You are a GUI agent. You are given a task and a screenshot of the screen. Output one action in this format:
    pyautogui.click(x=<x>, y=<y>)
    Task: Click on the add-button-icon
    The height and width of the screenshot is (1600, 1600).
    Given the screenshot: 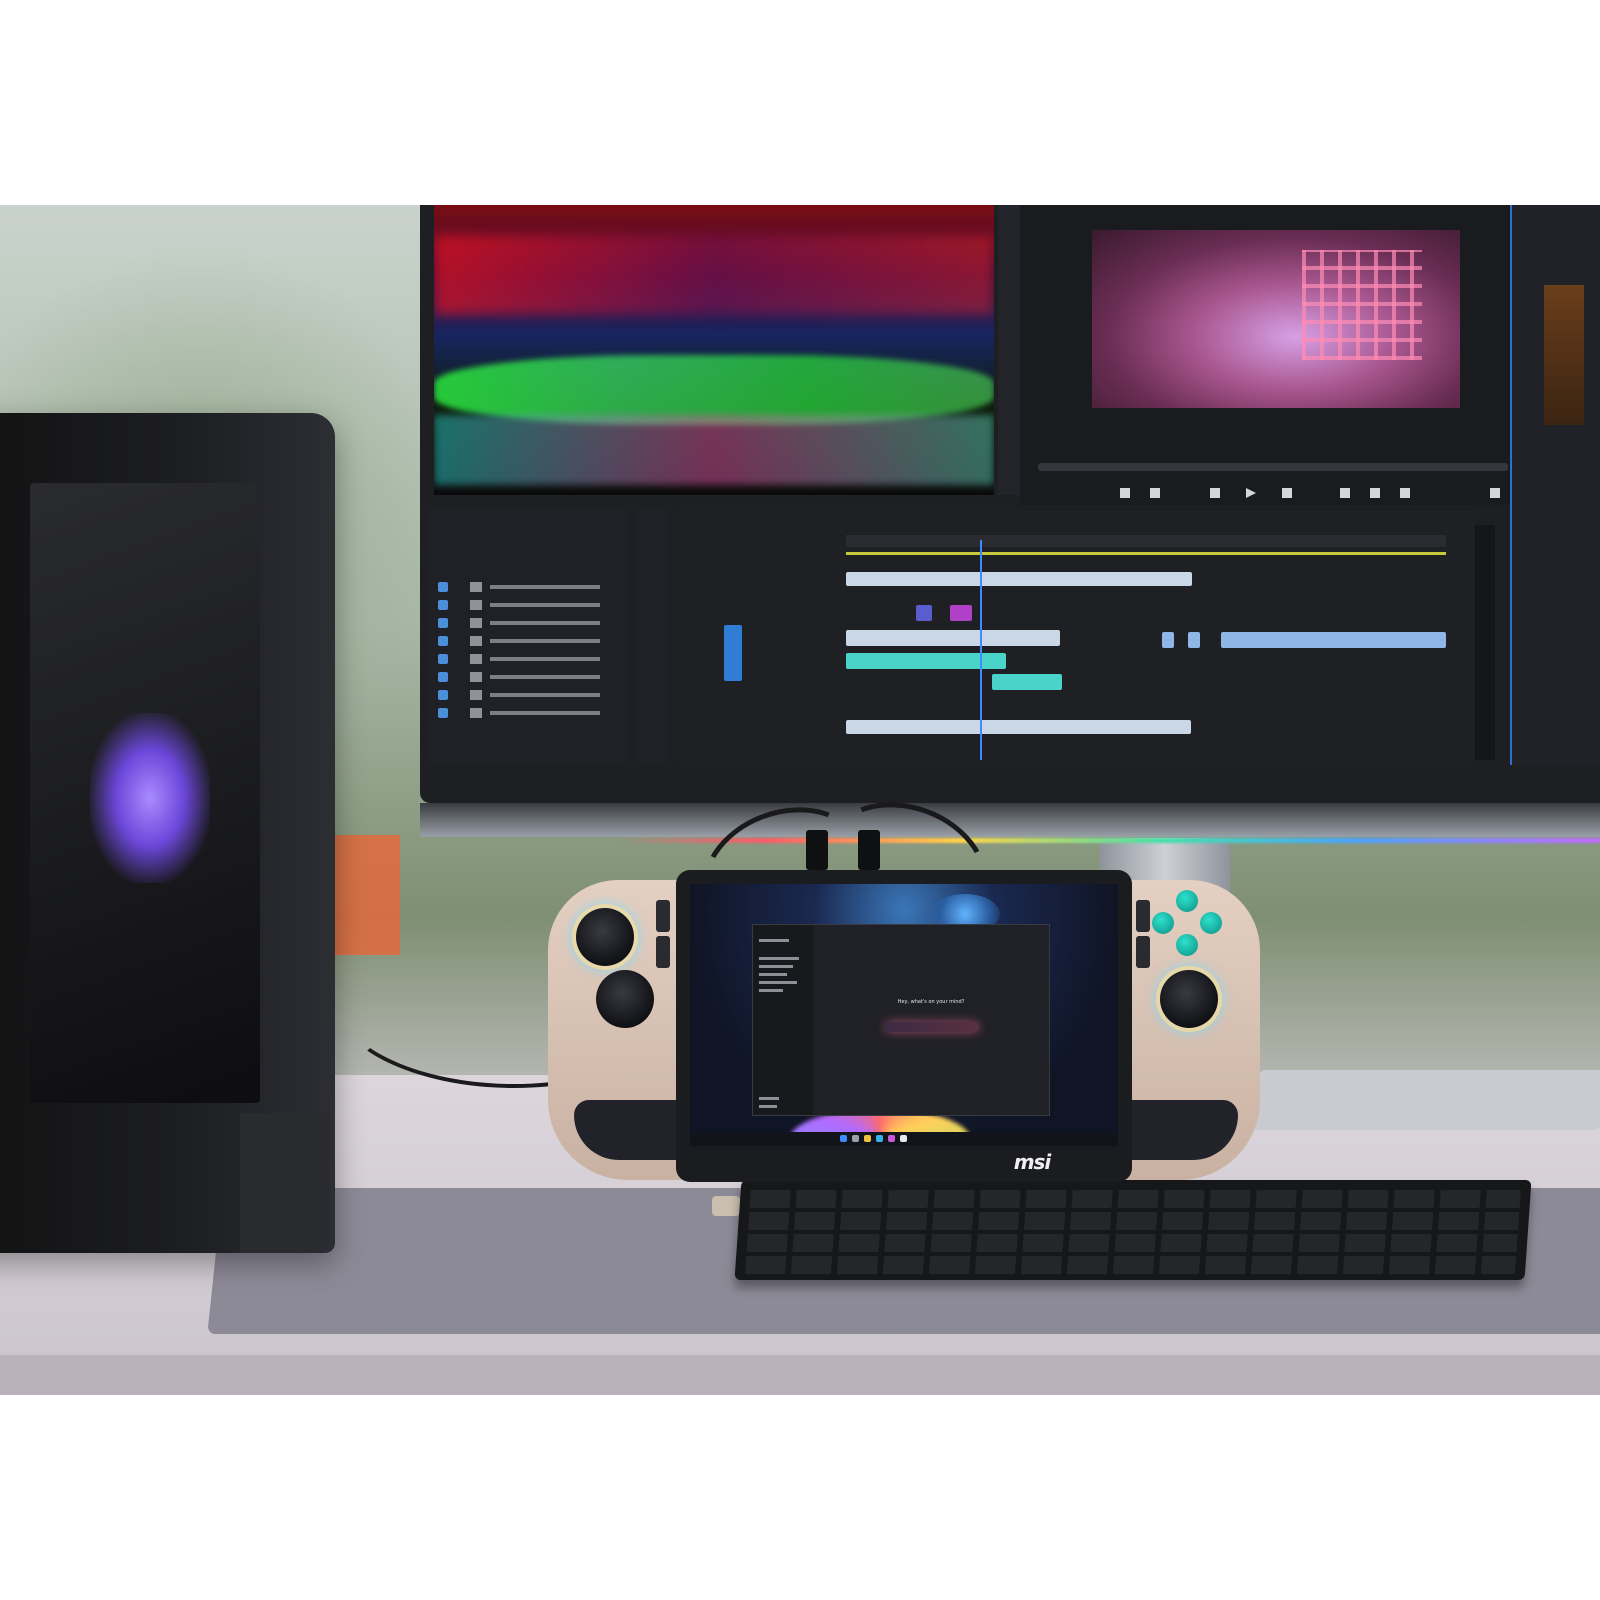 What is the action you would take?
    pyautogui.click(x=1495, y=493)
    